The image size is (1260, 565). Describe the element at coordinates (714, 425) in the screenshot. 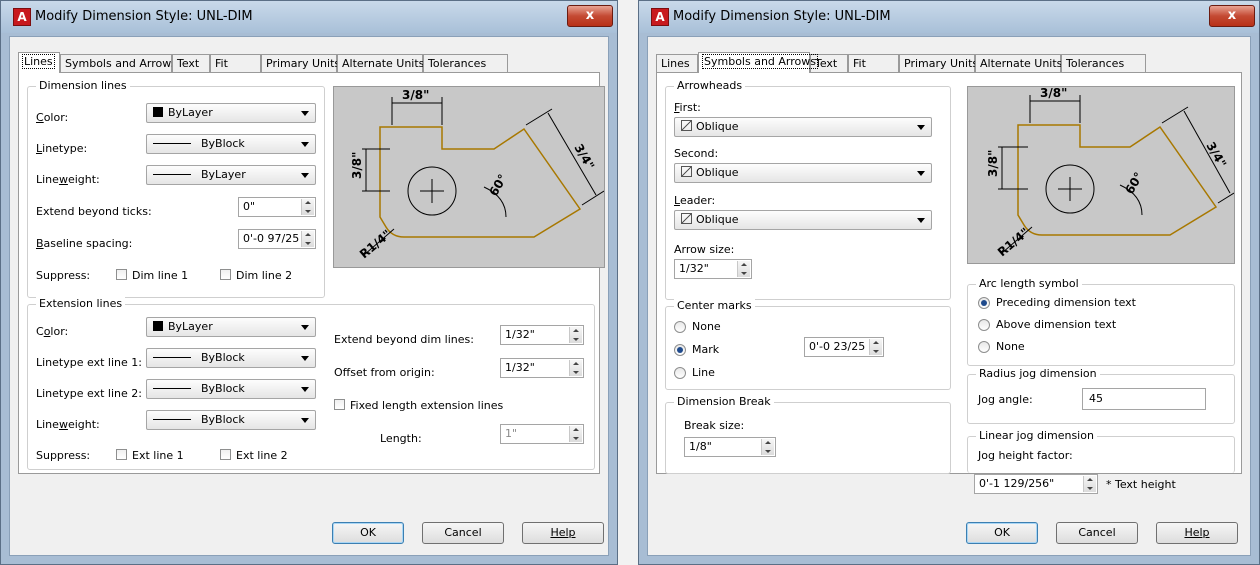

I see `break-size-label: Break size:` at that location.